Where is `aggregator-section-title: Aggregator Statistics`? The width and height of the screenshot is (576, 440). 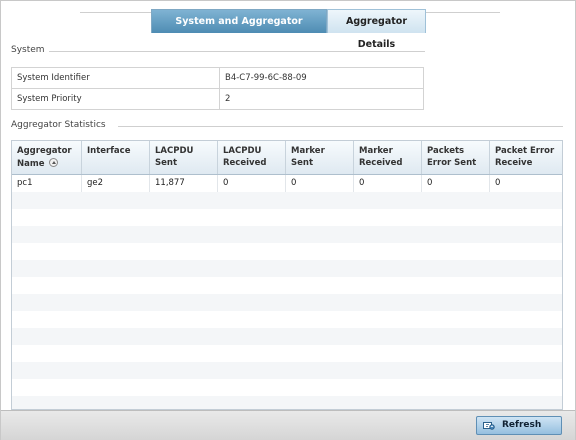
aggregator-section-title: Aggregator Statistics is located at coordinates (58, 125).